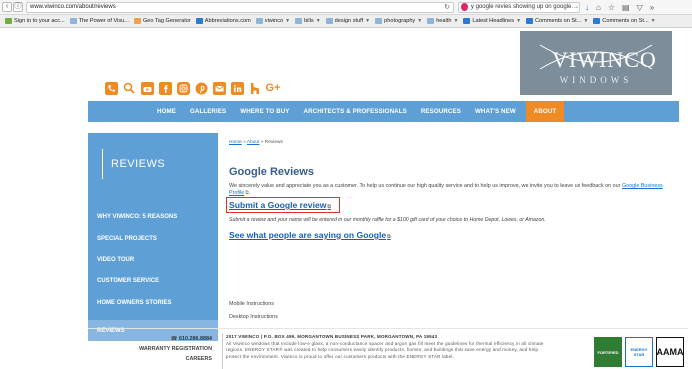 The height and width of the screenshot is (369, 692). Describe the element at coordinates (150, 359) in the screenshot. I see `careers-link: CAREERS` at that location.